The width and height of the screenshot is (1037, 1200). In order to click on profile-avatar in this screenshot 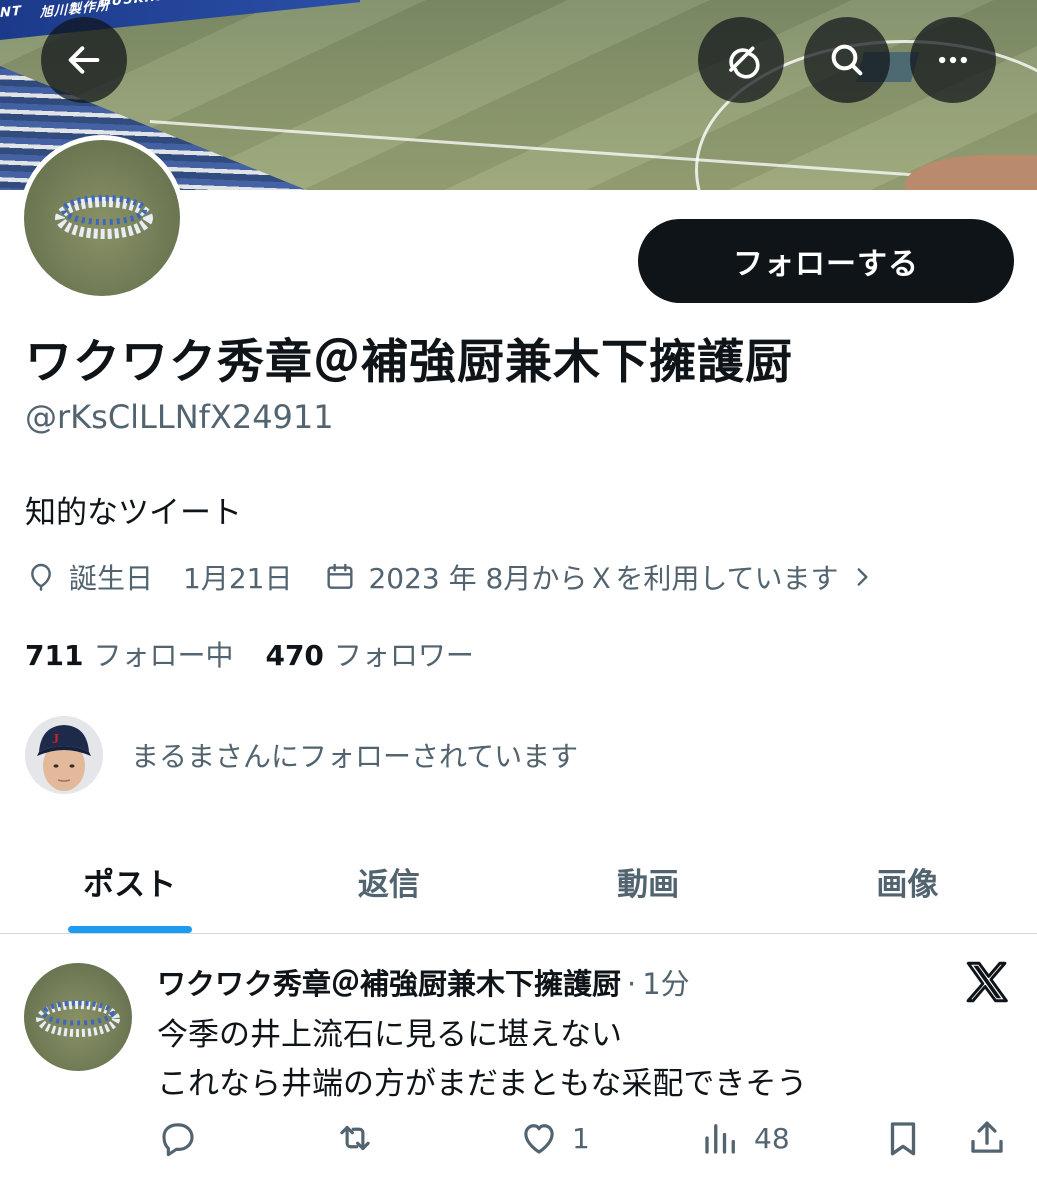, I will do `click(102, 218)`.